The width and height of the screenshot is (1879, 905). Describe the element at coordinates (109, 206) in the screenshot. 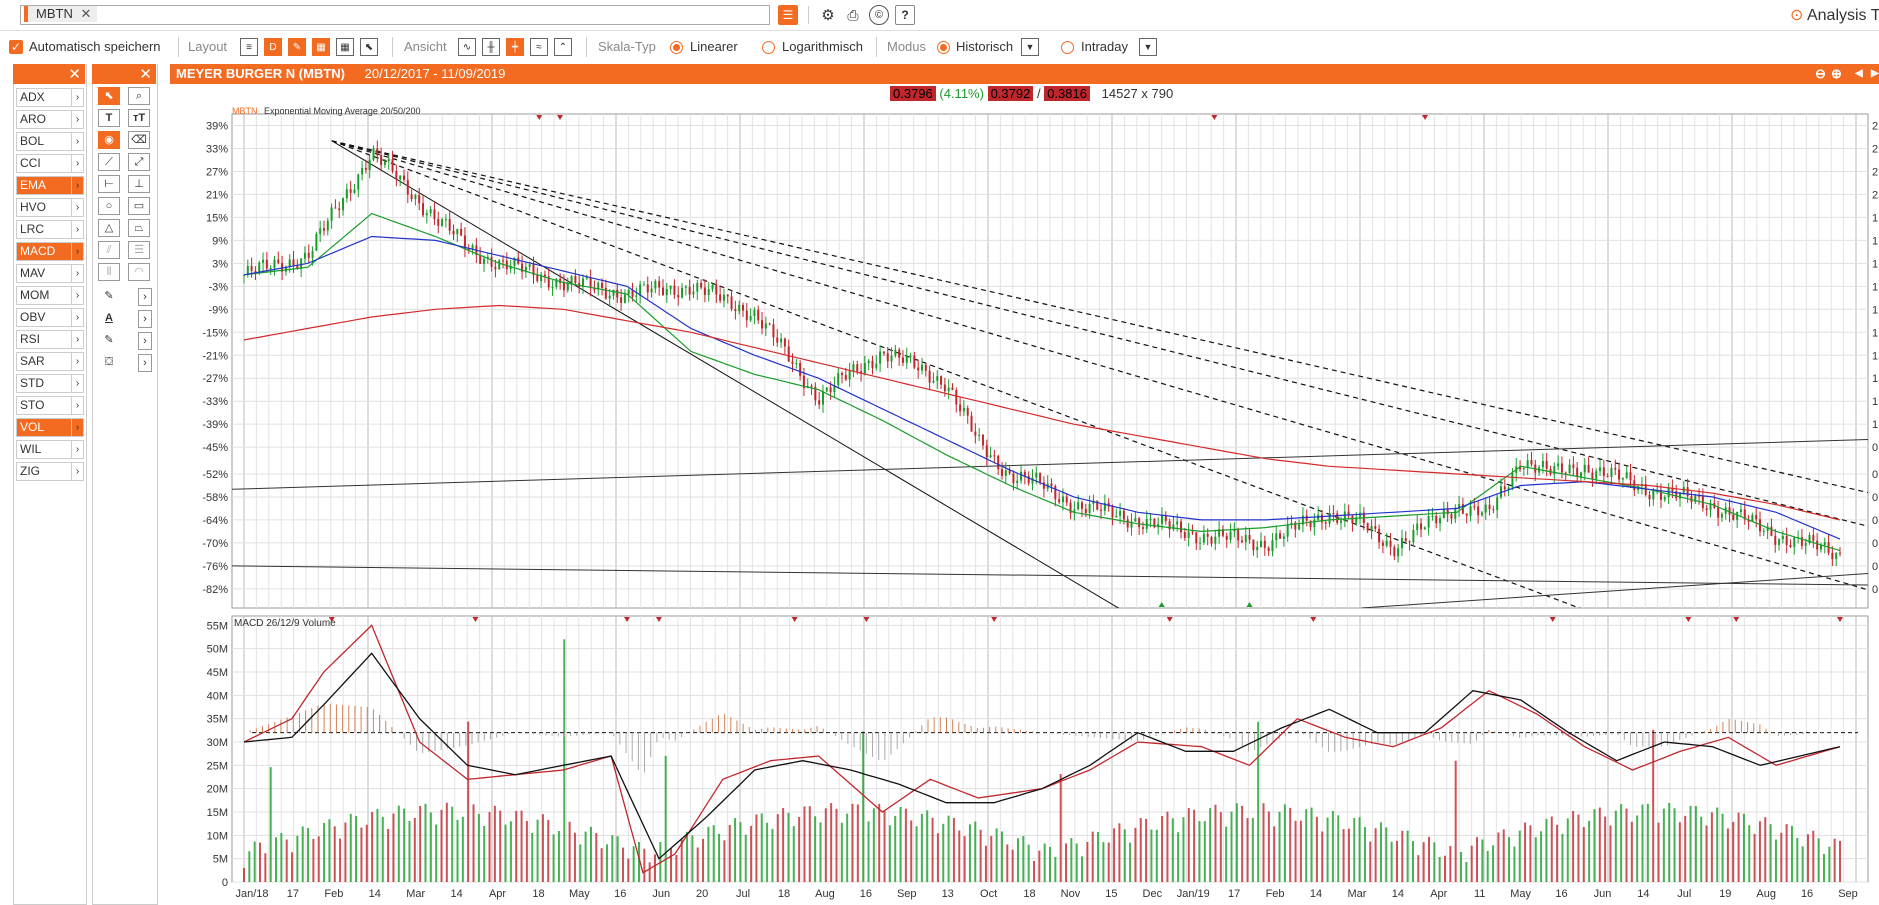

I see `circle-tool-icon: ○` at that location.